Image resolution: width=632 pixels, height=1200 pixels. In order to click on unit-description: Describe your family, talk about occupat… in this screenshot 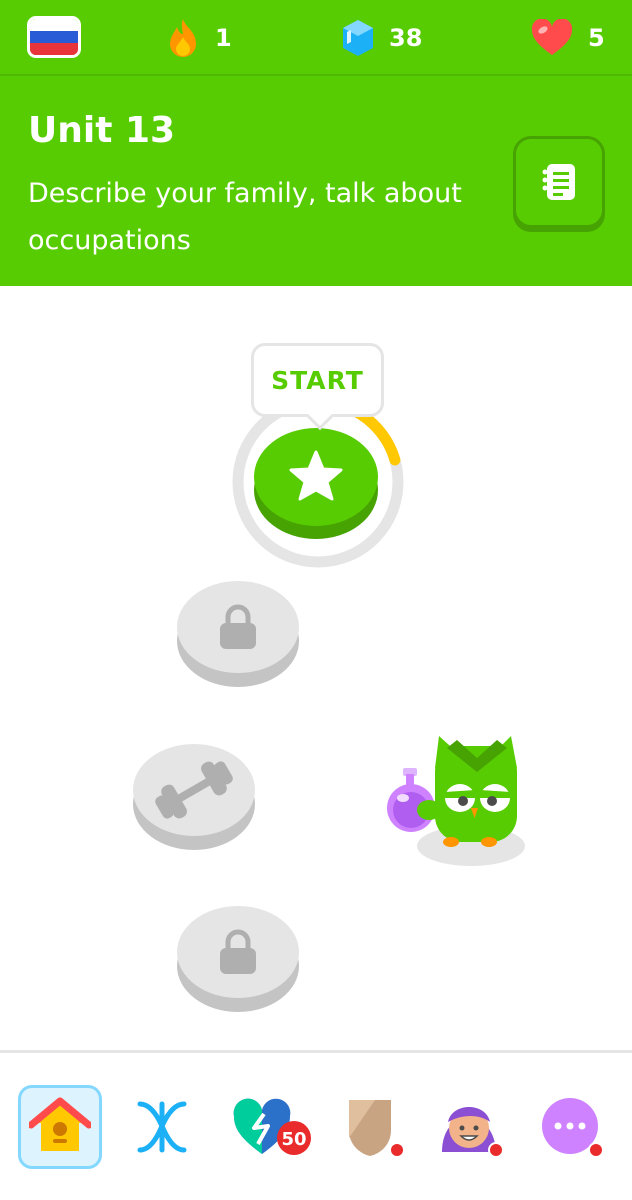, I will do `click(245, 217)`.